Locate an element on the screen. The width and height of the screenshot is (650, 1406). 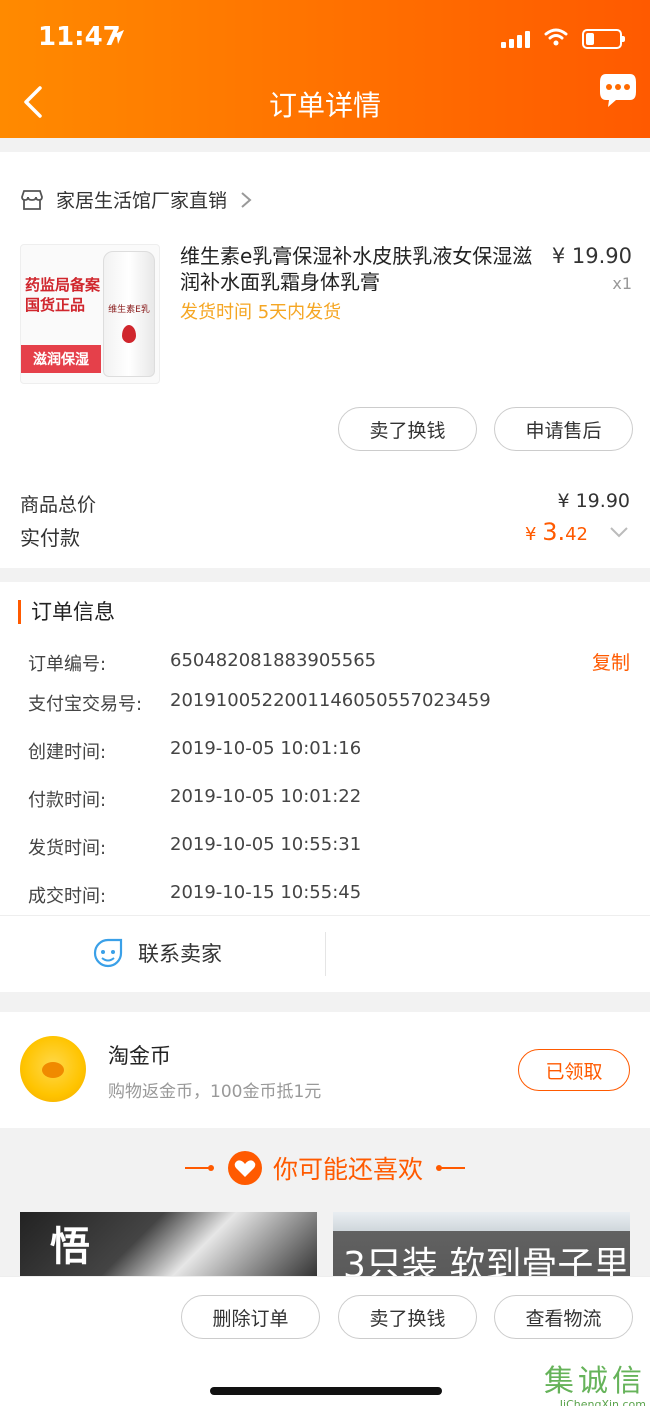
heart-icon is located at coordinates (244, 1168).